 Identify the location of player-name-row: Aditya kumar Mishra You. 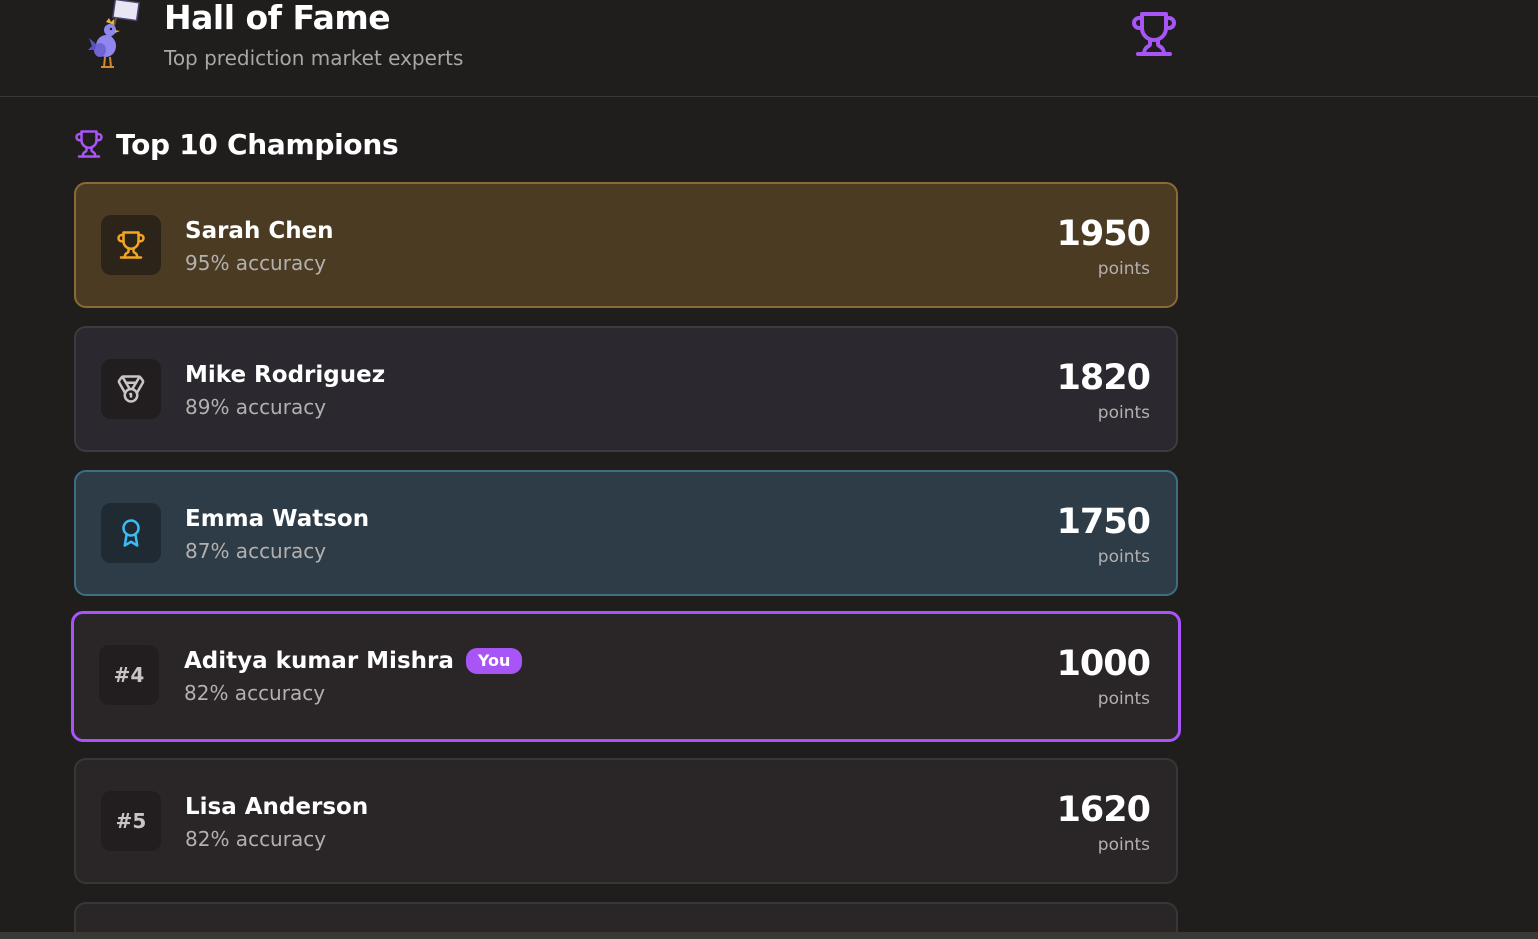
(353, 661).